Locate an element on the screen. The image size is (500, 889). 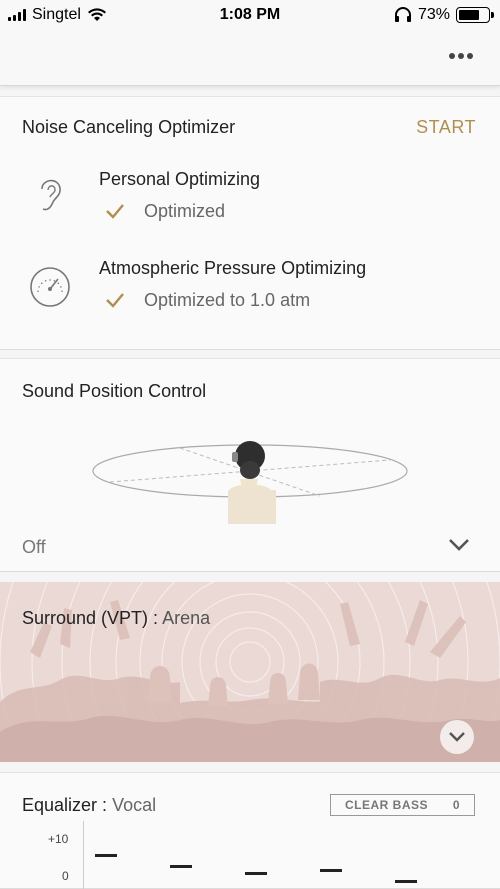
battery-icon is located at coordinates (475, 15).